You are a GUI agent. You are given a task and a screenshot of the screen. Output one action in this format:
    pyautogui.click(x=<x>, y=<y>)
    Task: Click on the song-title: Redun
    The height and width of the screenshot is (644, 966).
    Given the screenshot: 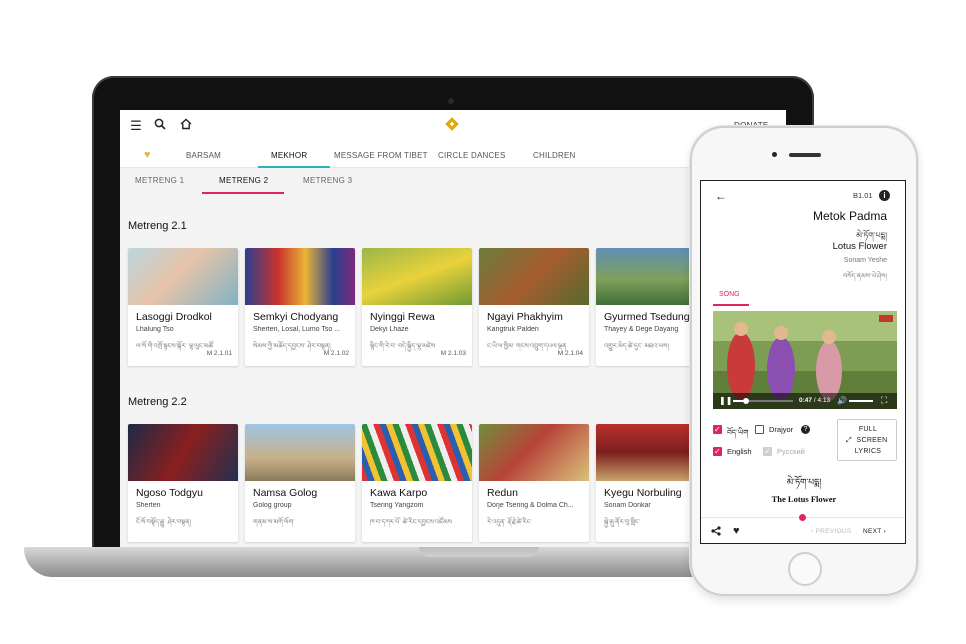 What is the action you would take?
    pyautogui.click(x=502, y=493)
    